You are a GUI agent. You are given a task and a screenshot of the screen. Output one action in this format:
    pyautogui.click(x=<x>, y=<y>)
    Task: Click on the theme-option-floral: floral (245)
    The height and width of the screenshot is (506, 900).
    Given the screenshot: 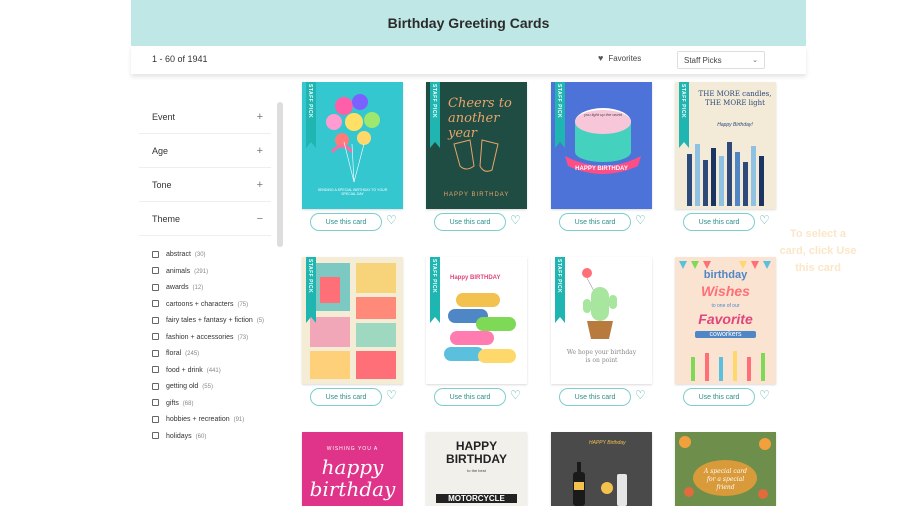 What is the action you would take?
    pyautogui.click(x=211, y=354)
    